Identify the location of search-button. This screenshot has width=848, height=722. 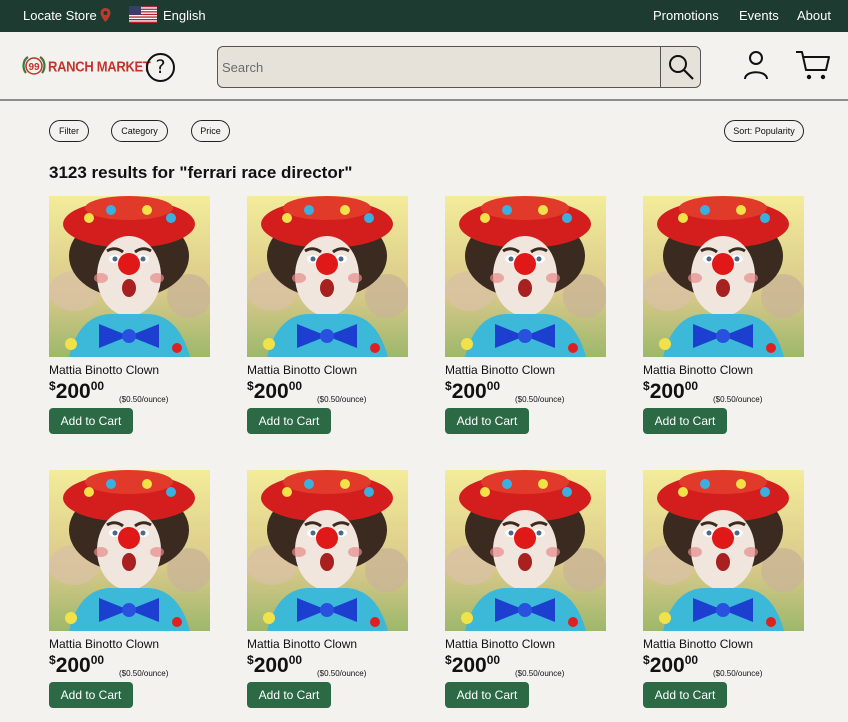
(680, 67).